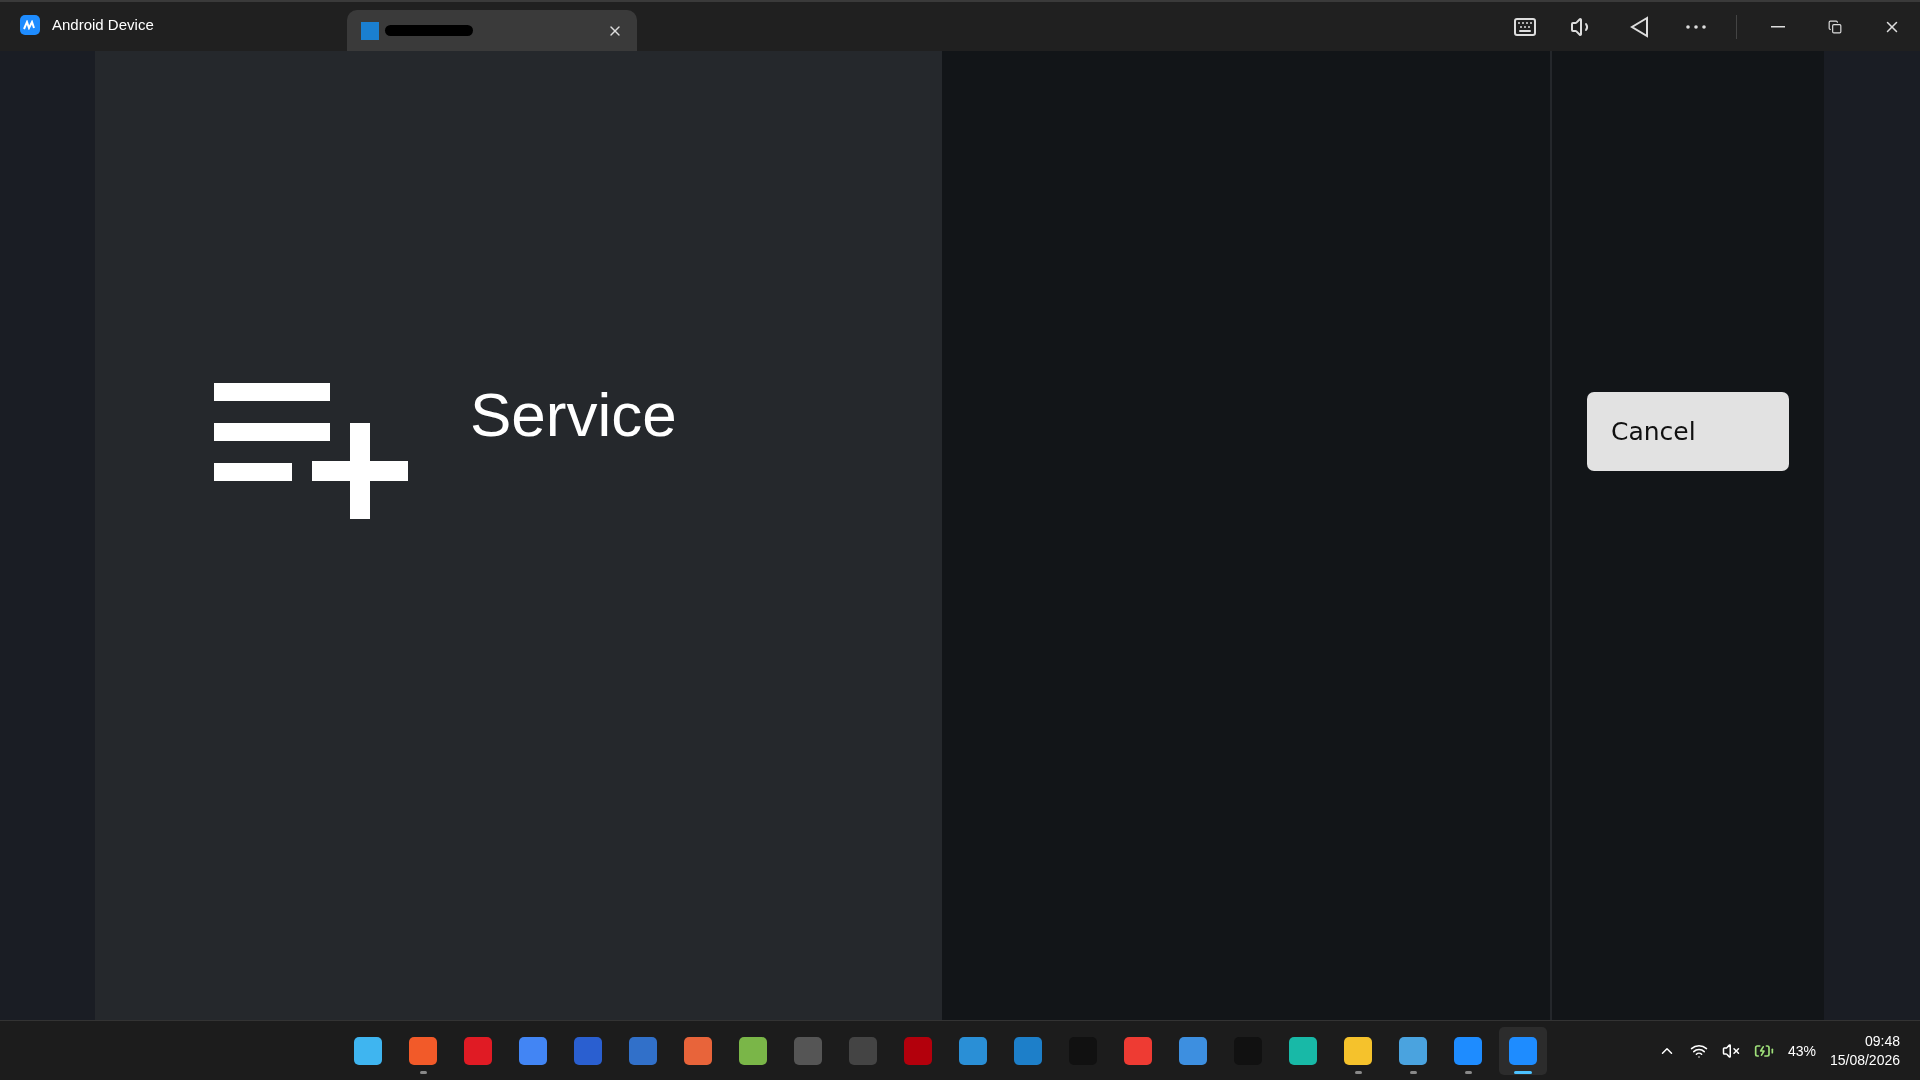 The image size is (1920, 1080). I want to click on taskbar-app-button, so click(1523, 1050).